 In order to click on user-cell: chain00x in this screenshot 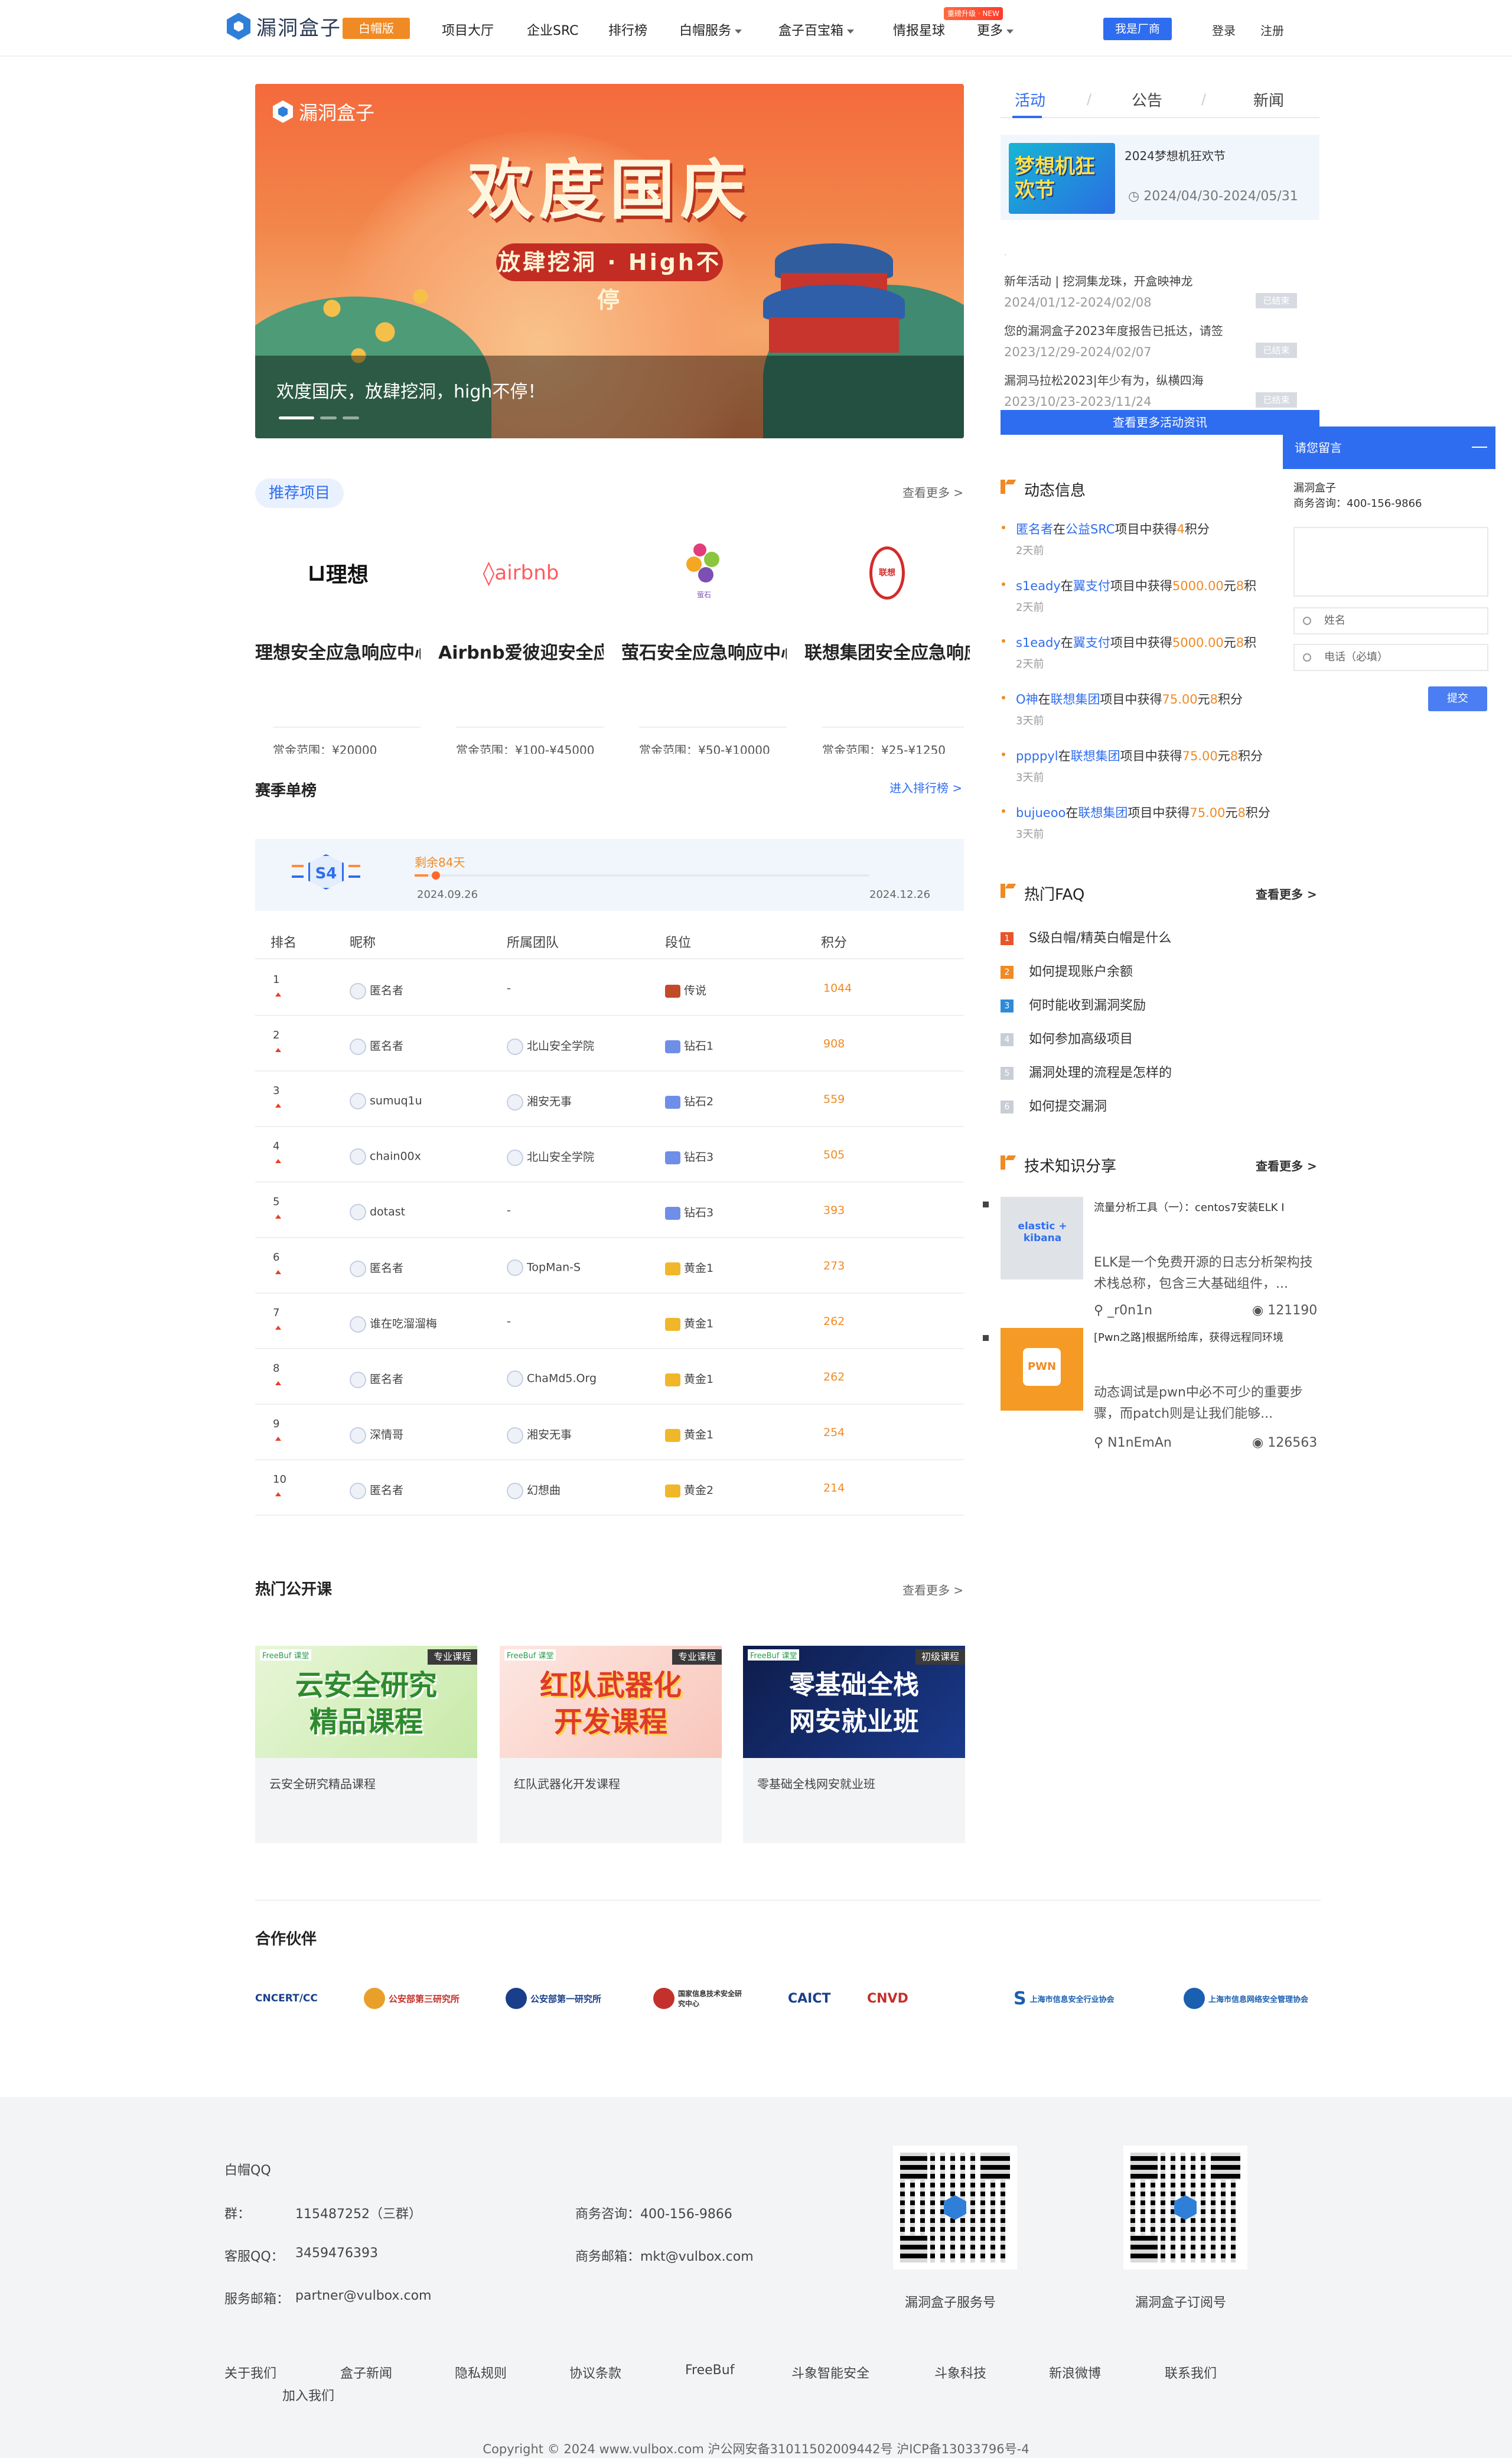, I will do `click(385, 1156)`.